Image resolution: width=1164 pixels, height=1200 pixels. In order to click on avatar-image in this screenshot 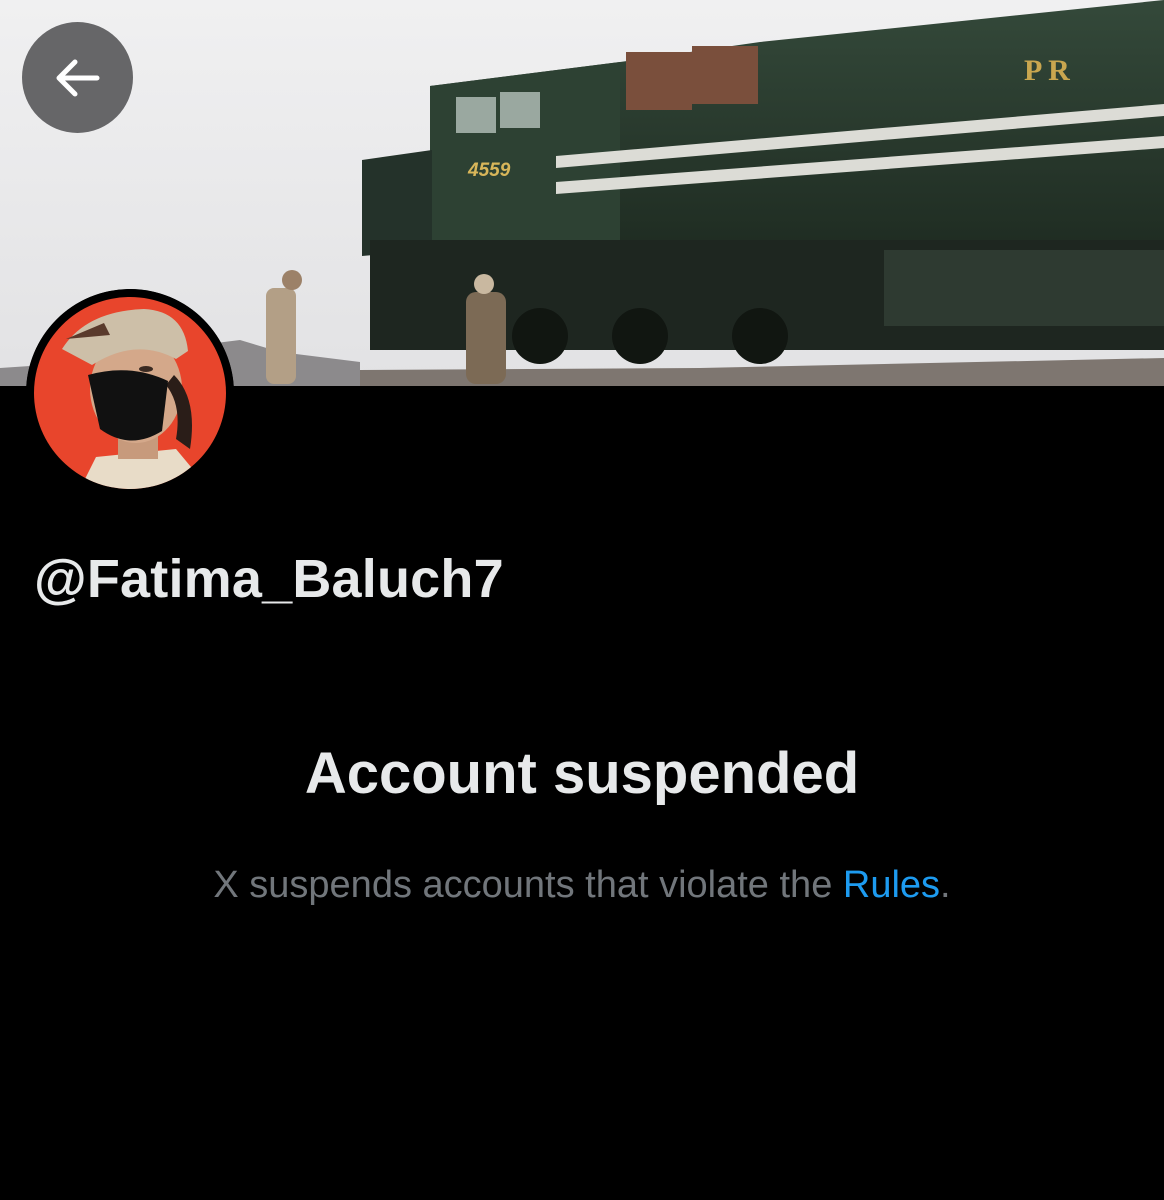, I will do `click(130, 393)`.